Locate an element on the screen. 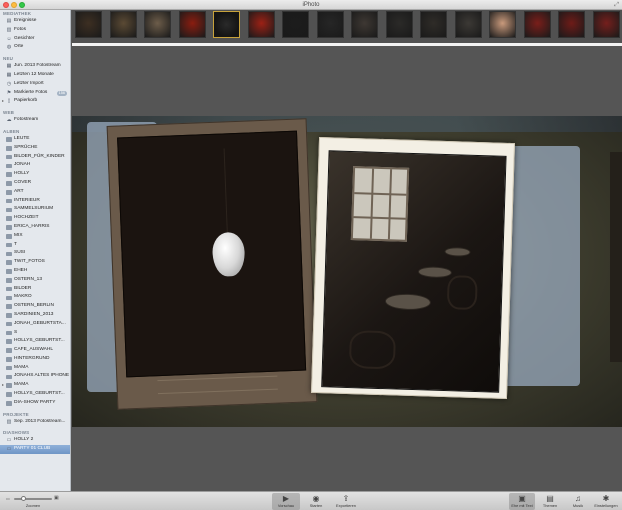 This screenshot has height=510, width=622. sidebar-item: ◍ Orte is located at coordinates (35, 47).